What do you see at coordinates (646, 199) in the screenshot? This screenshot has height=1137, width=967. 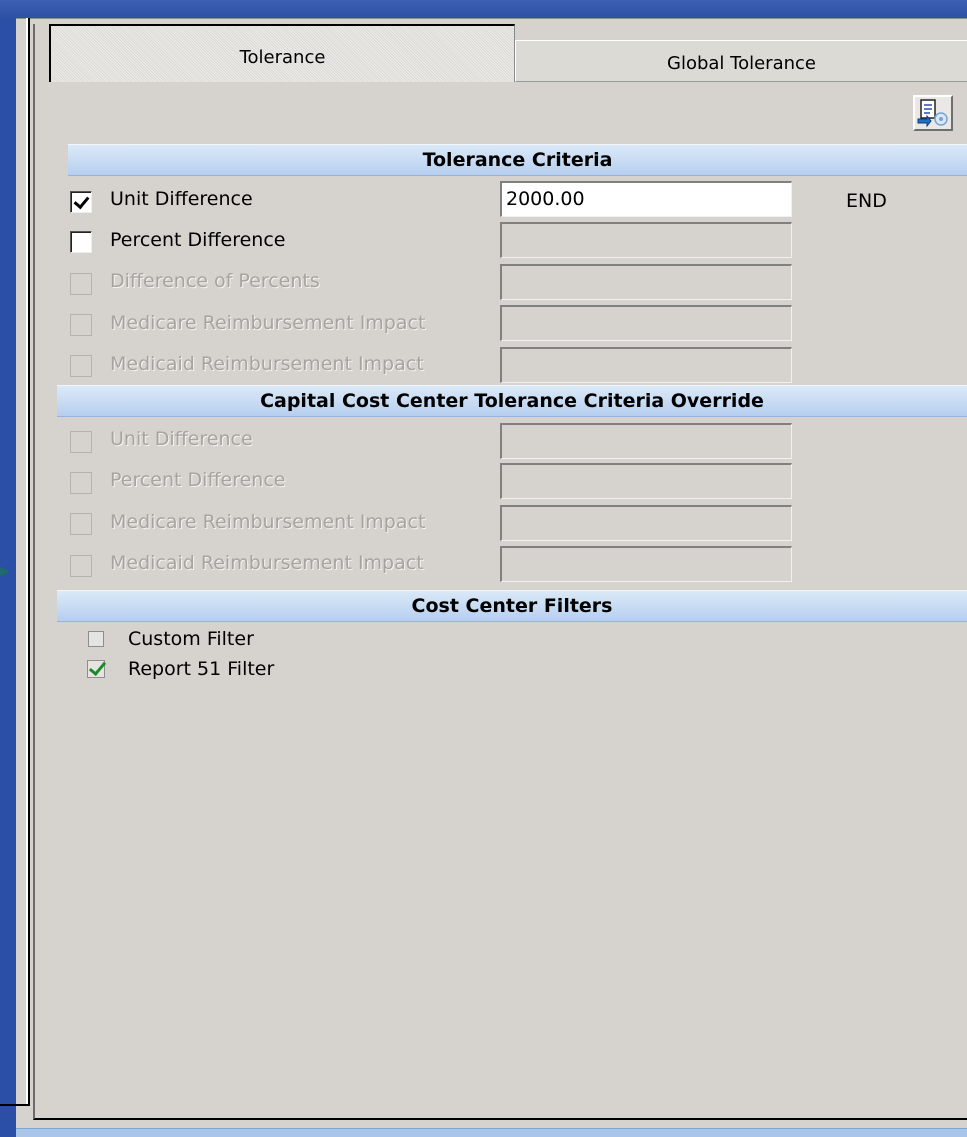 I see `unit-difference-input: 2000.00` at bounding box center [646, 199].